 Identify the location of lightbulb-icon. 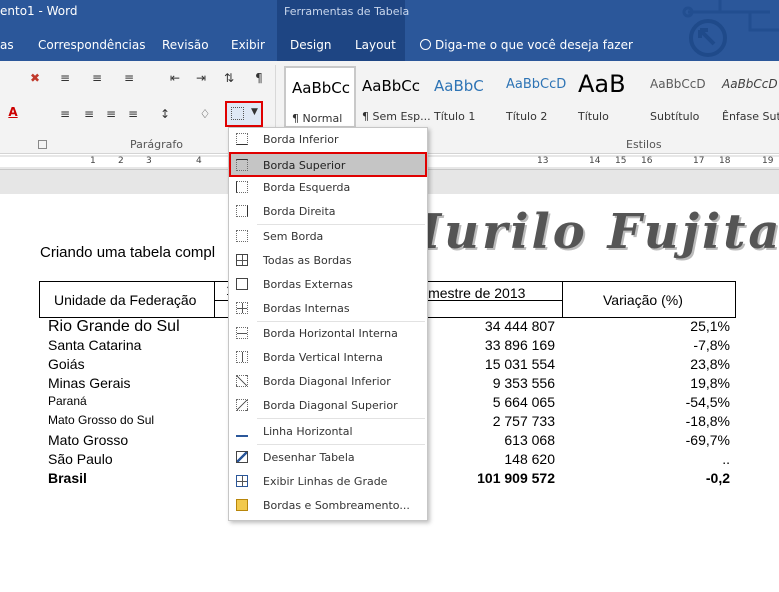
(425, 44).